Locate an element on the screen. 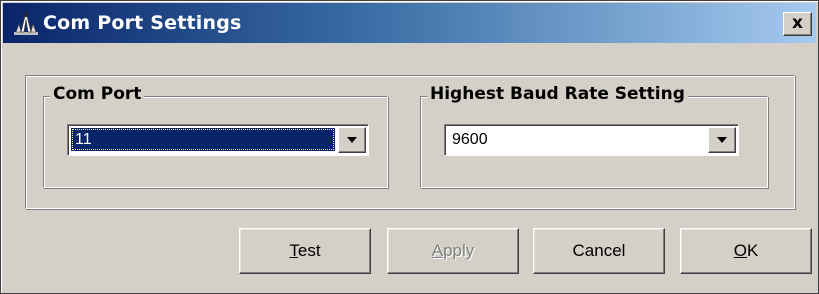  test-label-rest: est is located at coordinates (309, 250).